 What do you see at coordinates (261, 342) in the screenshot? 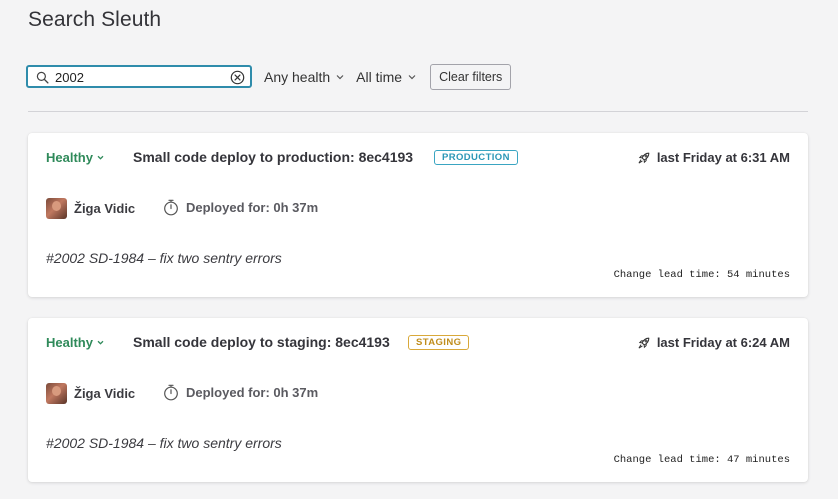
I see `deploy-title: Small code deploy to staging: 8ec4193` at bounding box center [261, 342].